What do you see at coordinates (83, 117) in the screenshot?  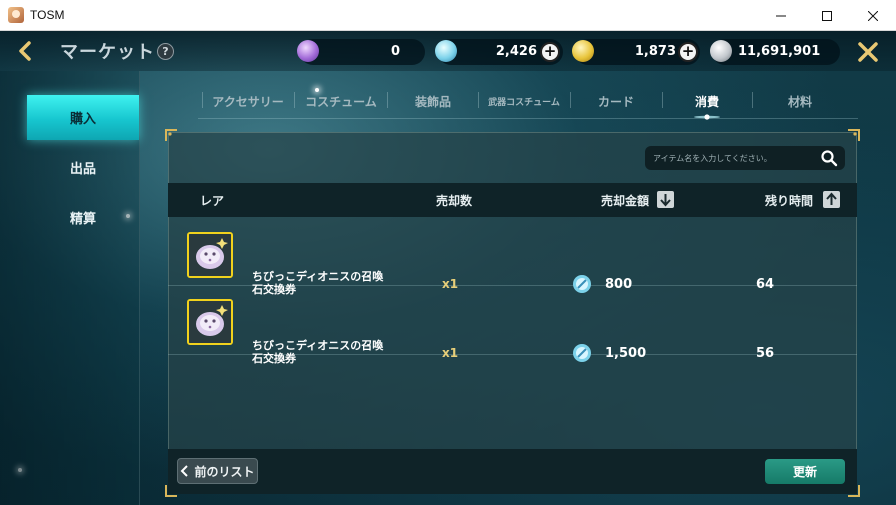 I see `sidebar-item-buy: 購入` at bounding box center [83, 117].